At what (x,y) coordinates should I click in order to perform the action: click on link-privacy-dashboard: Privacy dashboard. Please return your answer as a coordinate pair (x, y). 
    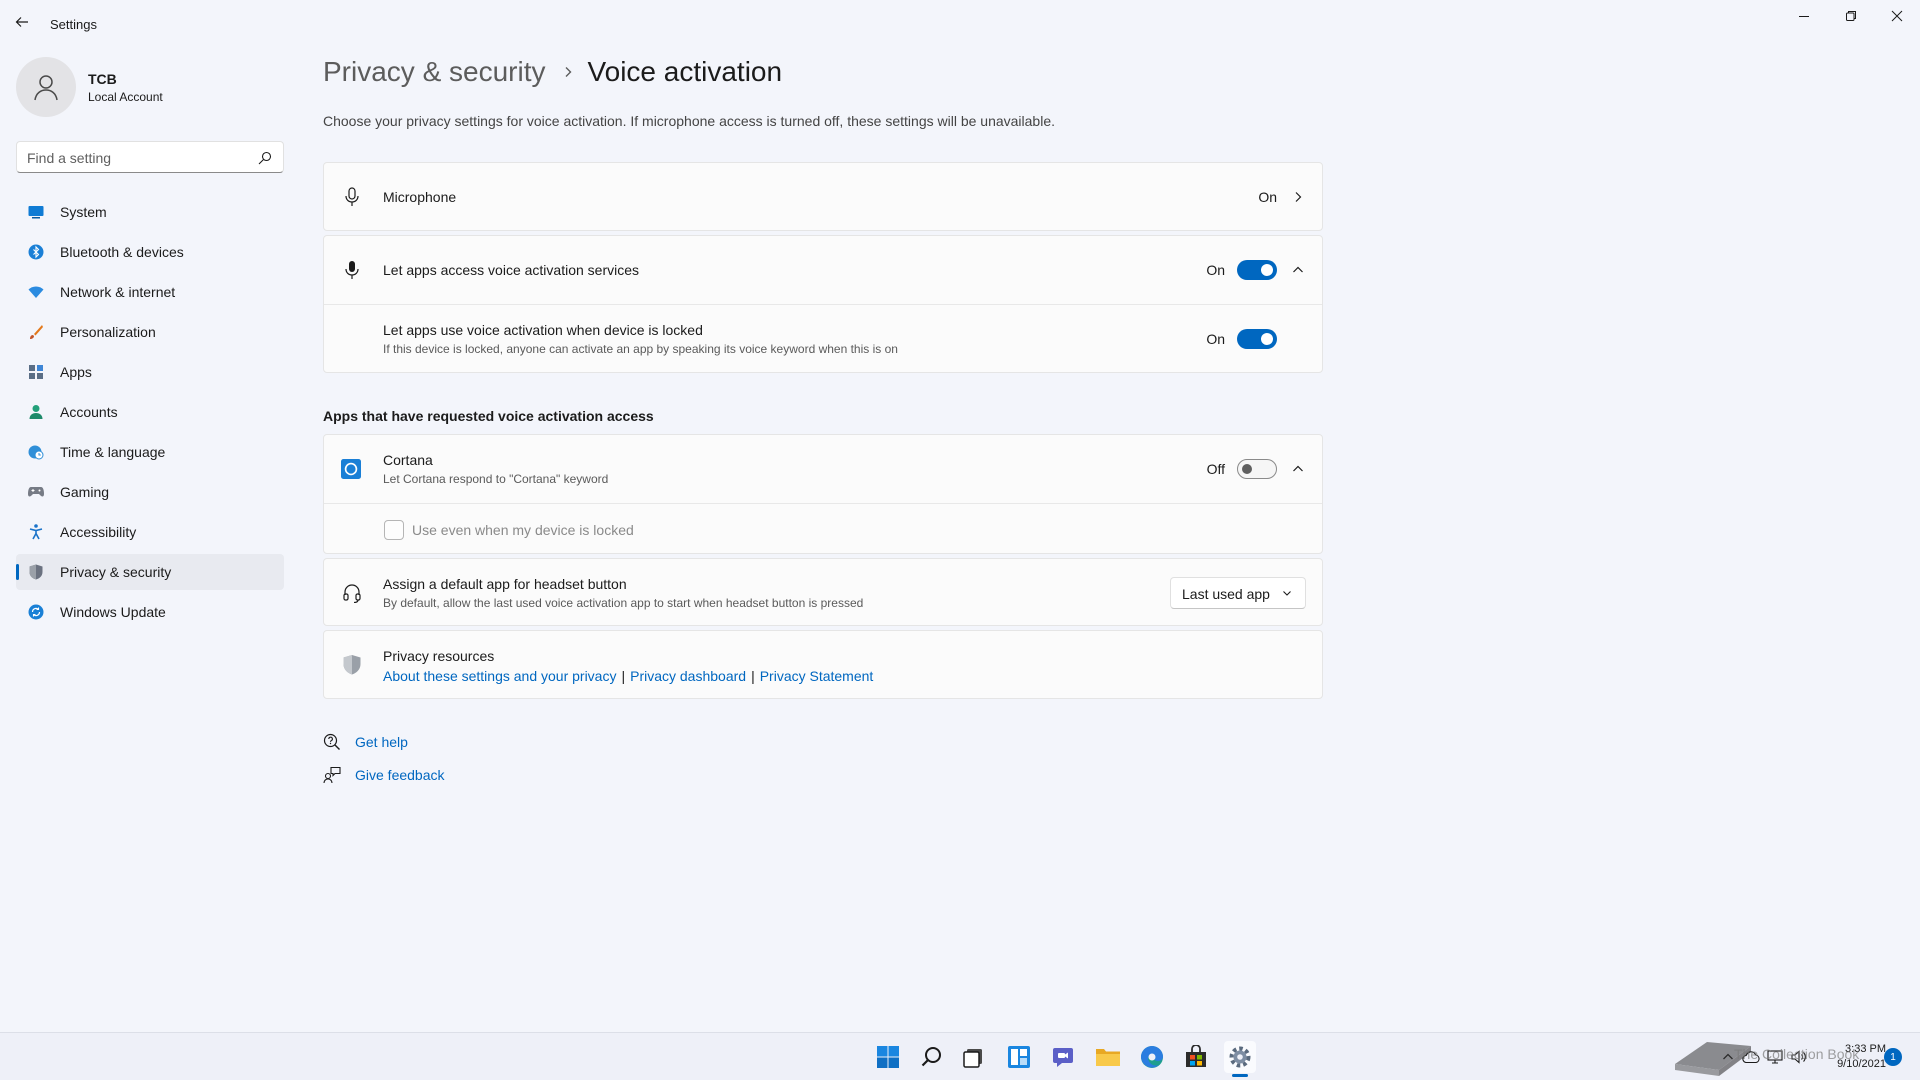
    Looking at the image, I should click on (688, 676).